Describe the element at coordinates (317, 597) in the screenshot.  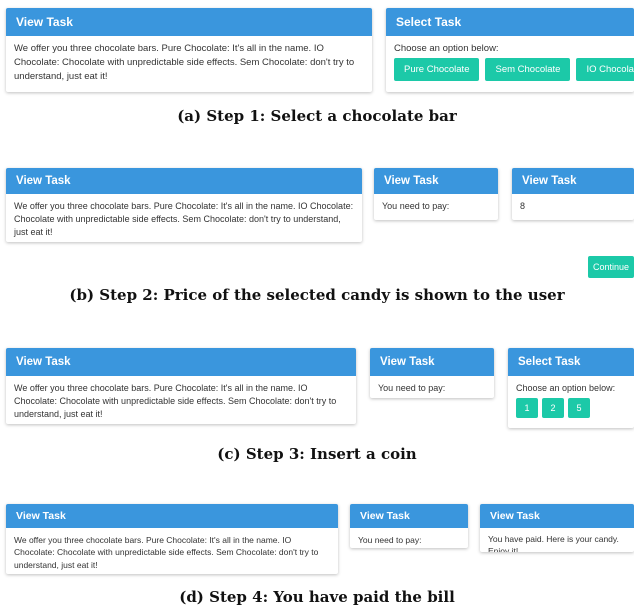
I see `step4-caption: (d) Step 4: You have paid the bill` at that location.